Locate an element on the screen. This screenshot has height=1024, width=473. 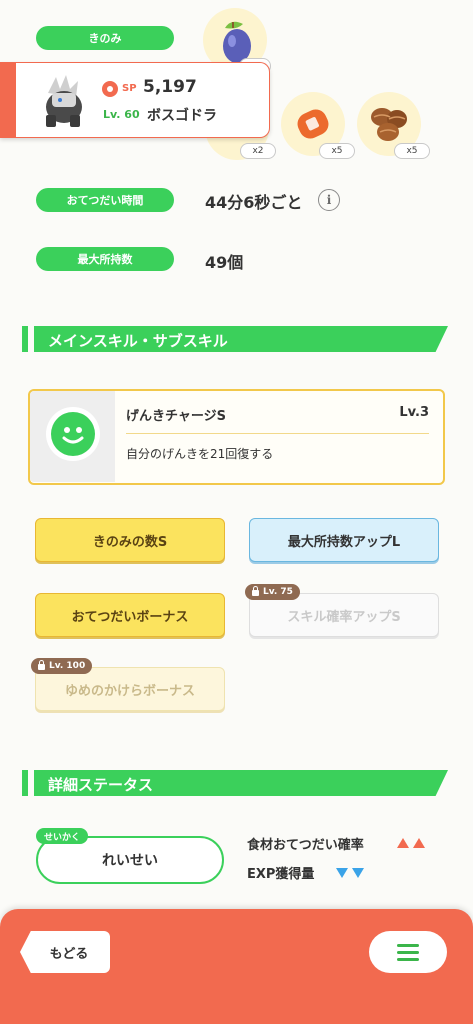
back-button: もどる is located at coordinates (65, 952).